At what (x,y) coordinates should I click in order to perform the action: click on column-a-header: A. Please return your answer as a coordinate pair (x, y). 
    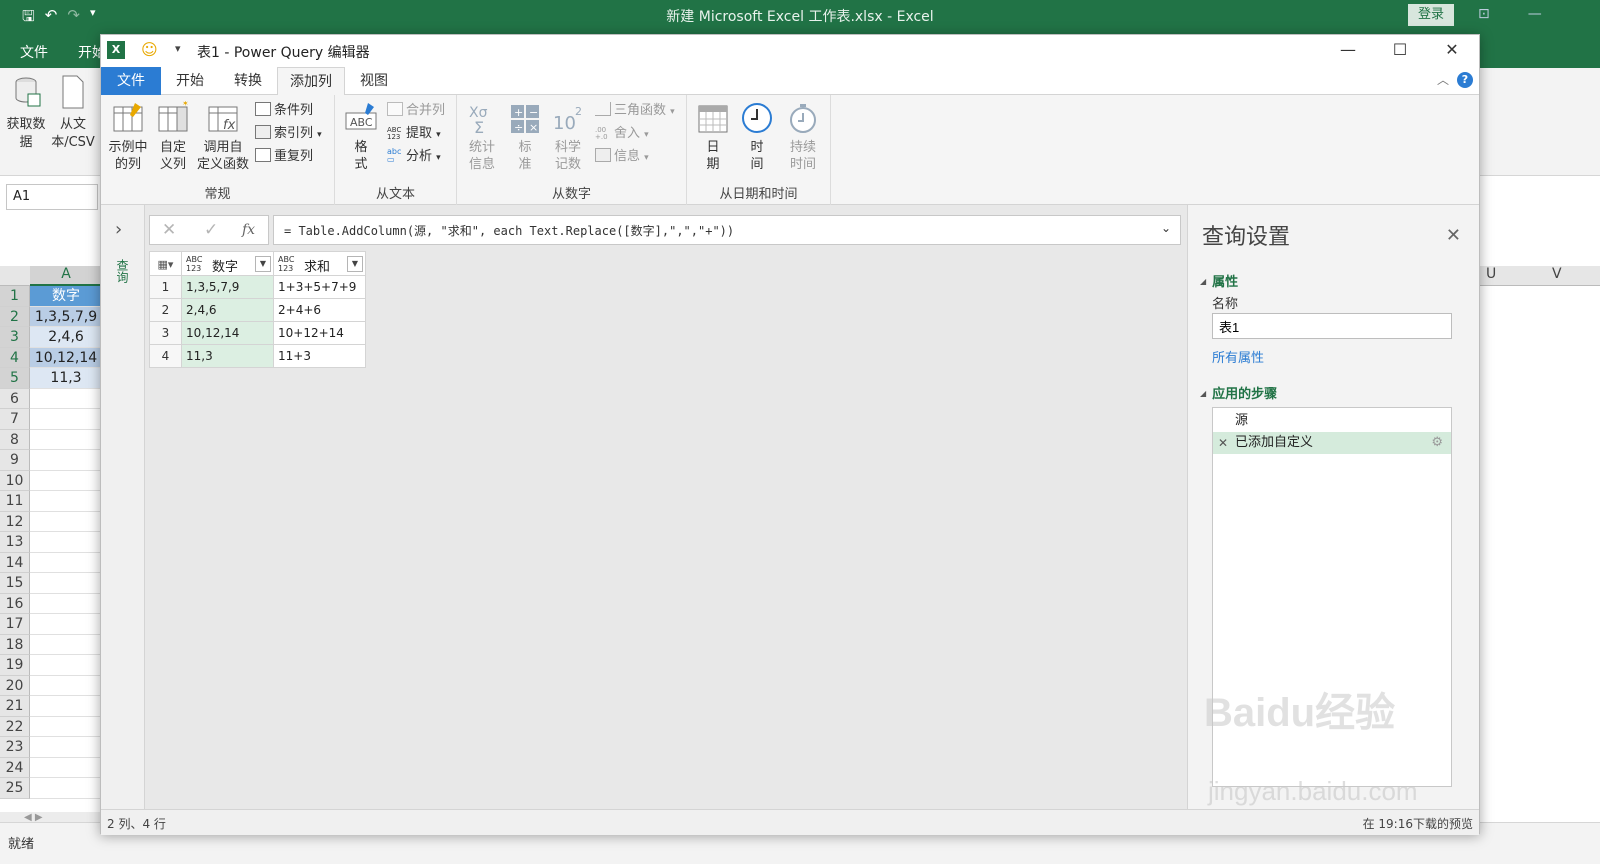
    Looking at the image, I should click on (66, 276).